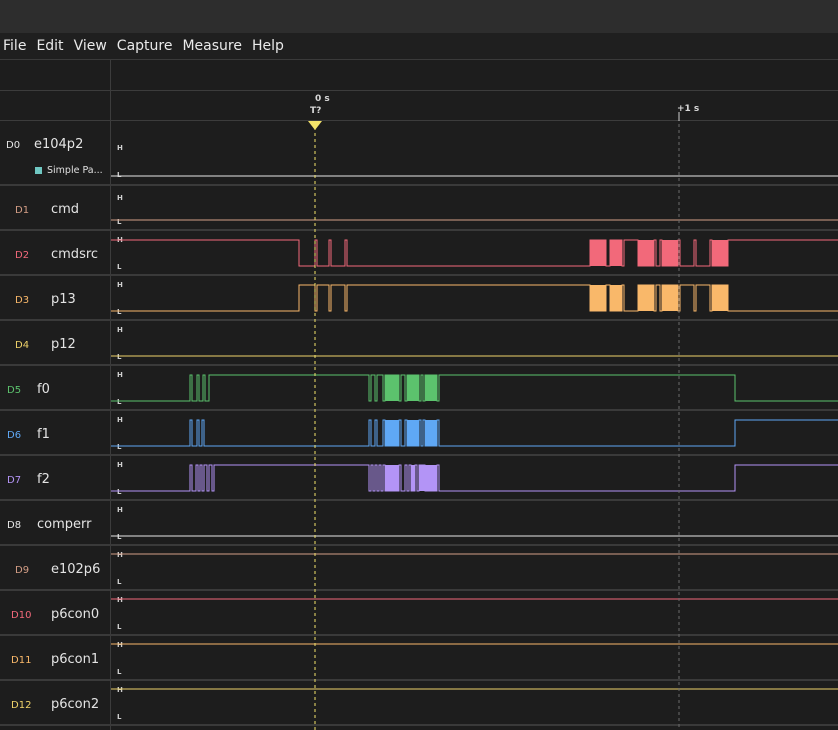  Describe the element at coordinates (75, 254) in the screenshot. I see `channel-name: cmdsrc` at that location.